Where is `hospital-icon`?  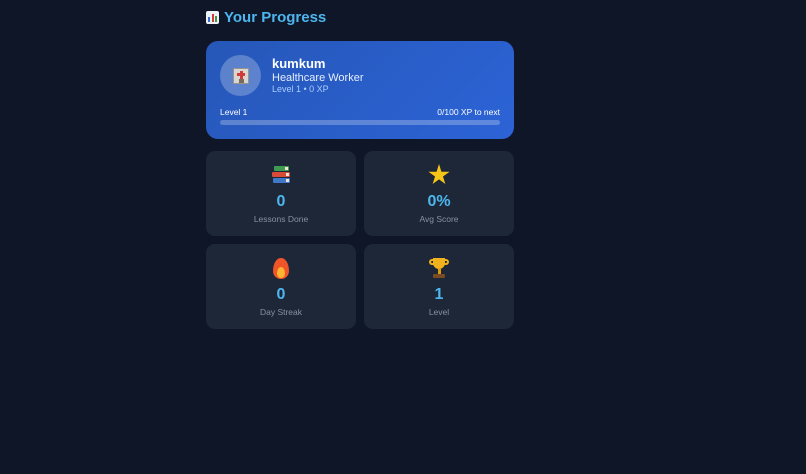
hospital-icon is located at coordinates (240, 75).